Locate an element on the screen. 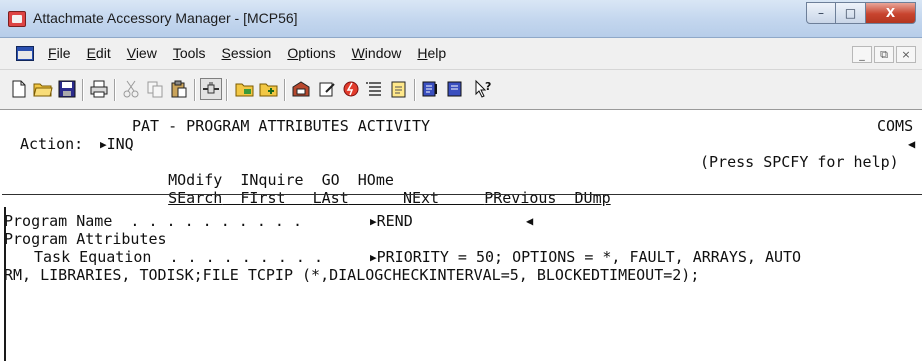  command-search: SEarch is located at coordinates (195, 198).